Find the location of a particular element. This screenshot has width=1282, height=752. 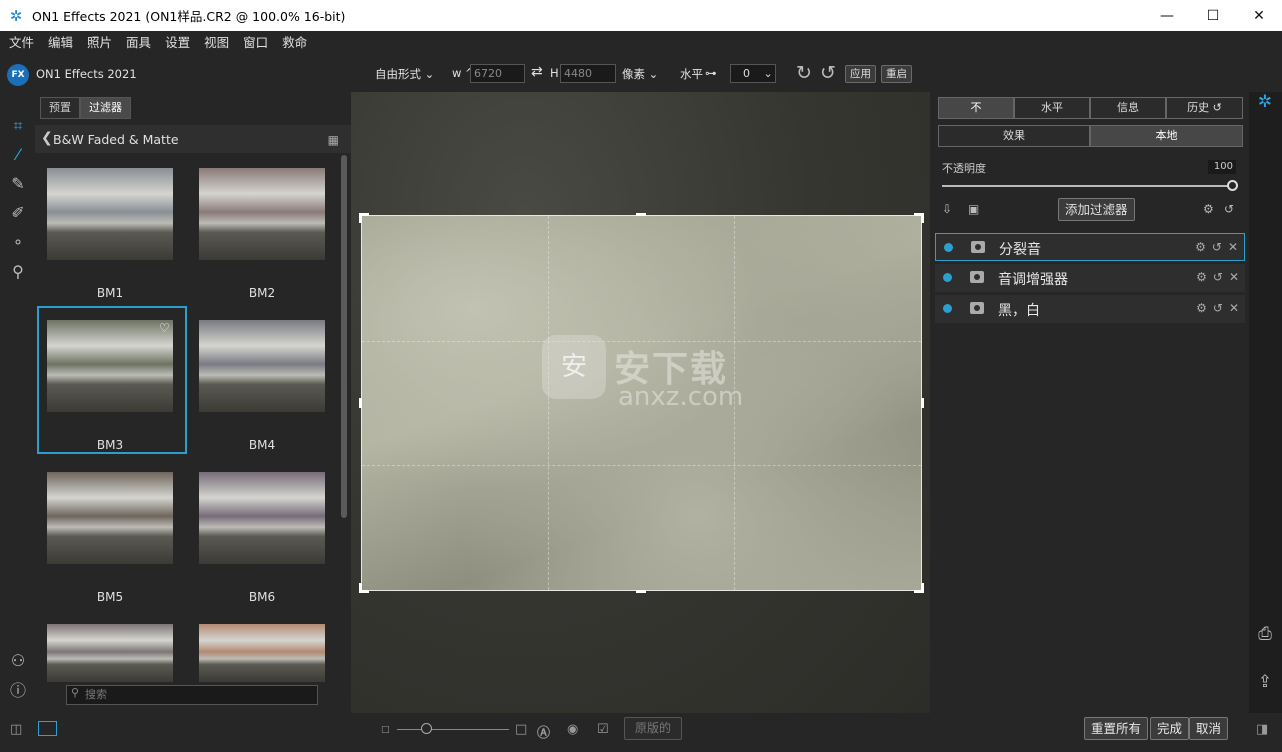

opacity-value: 100 is located at coordinates (1222, 167).